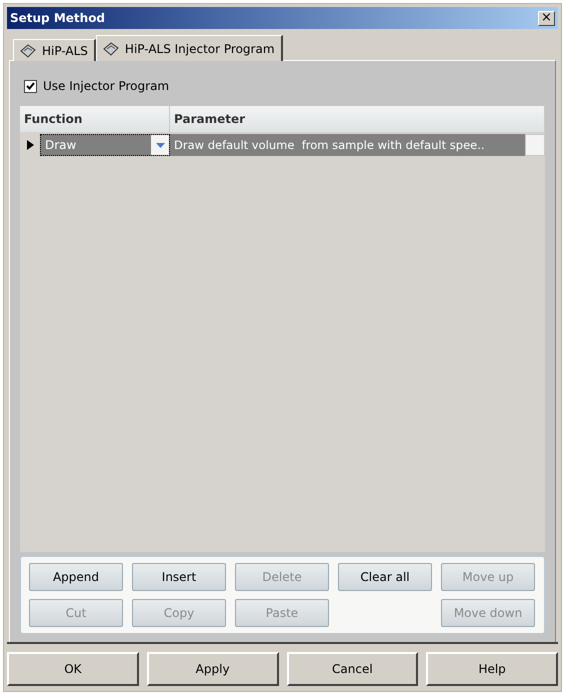 Image resolution: width=565 pixels, height=695 pixels. Describe the element at coordinates (76, 577) in the screenshot. I see `program-button: Append` at that location.